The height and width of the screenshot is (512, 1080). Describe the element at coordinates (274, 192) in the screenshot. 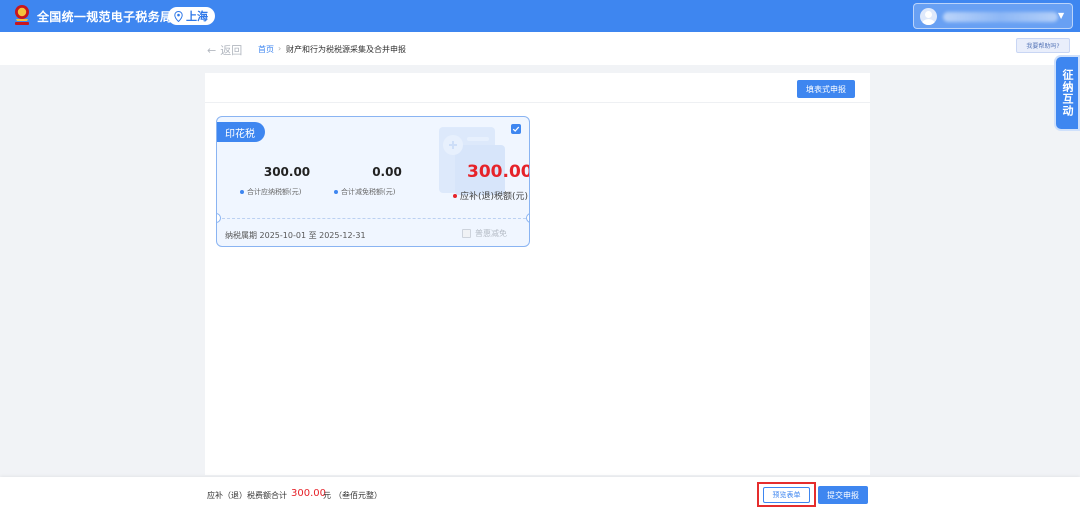

I see `payable-label-text: 合计应纳税额(元)` at that location.